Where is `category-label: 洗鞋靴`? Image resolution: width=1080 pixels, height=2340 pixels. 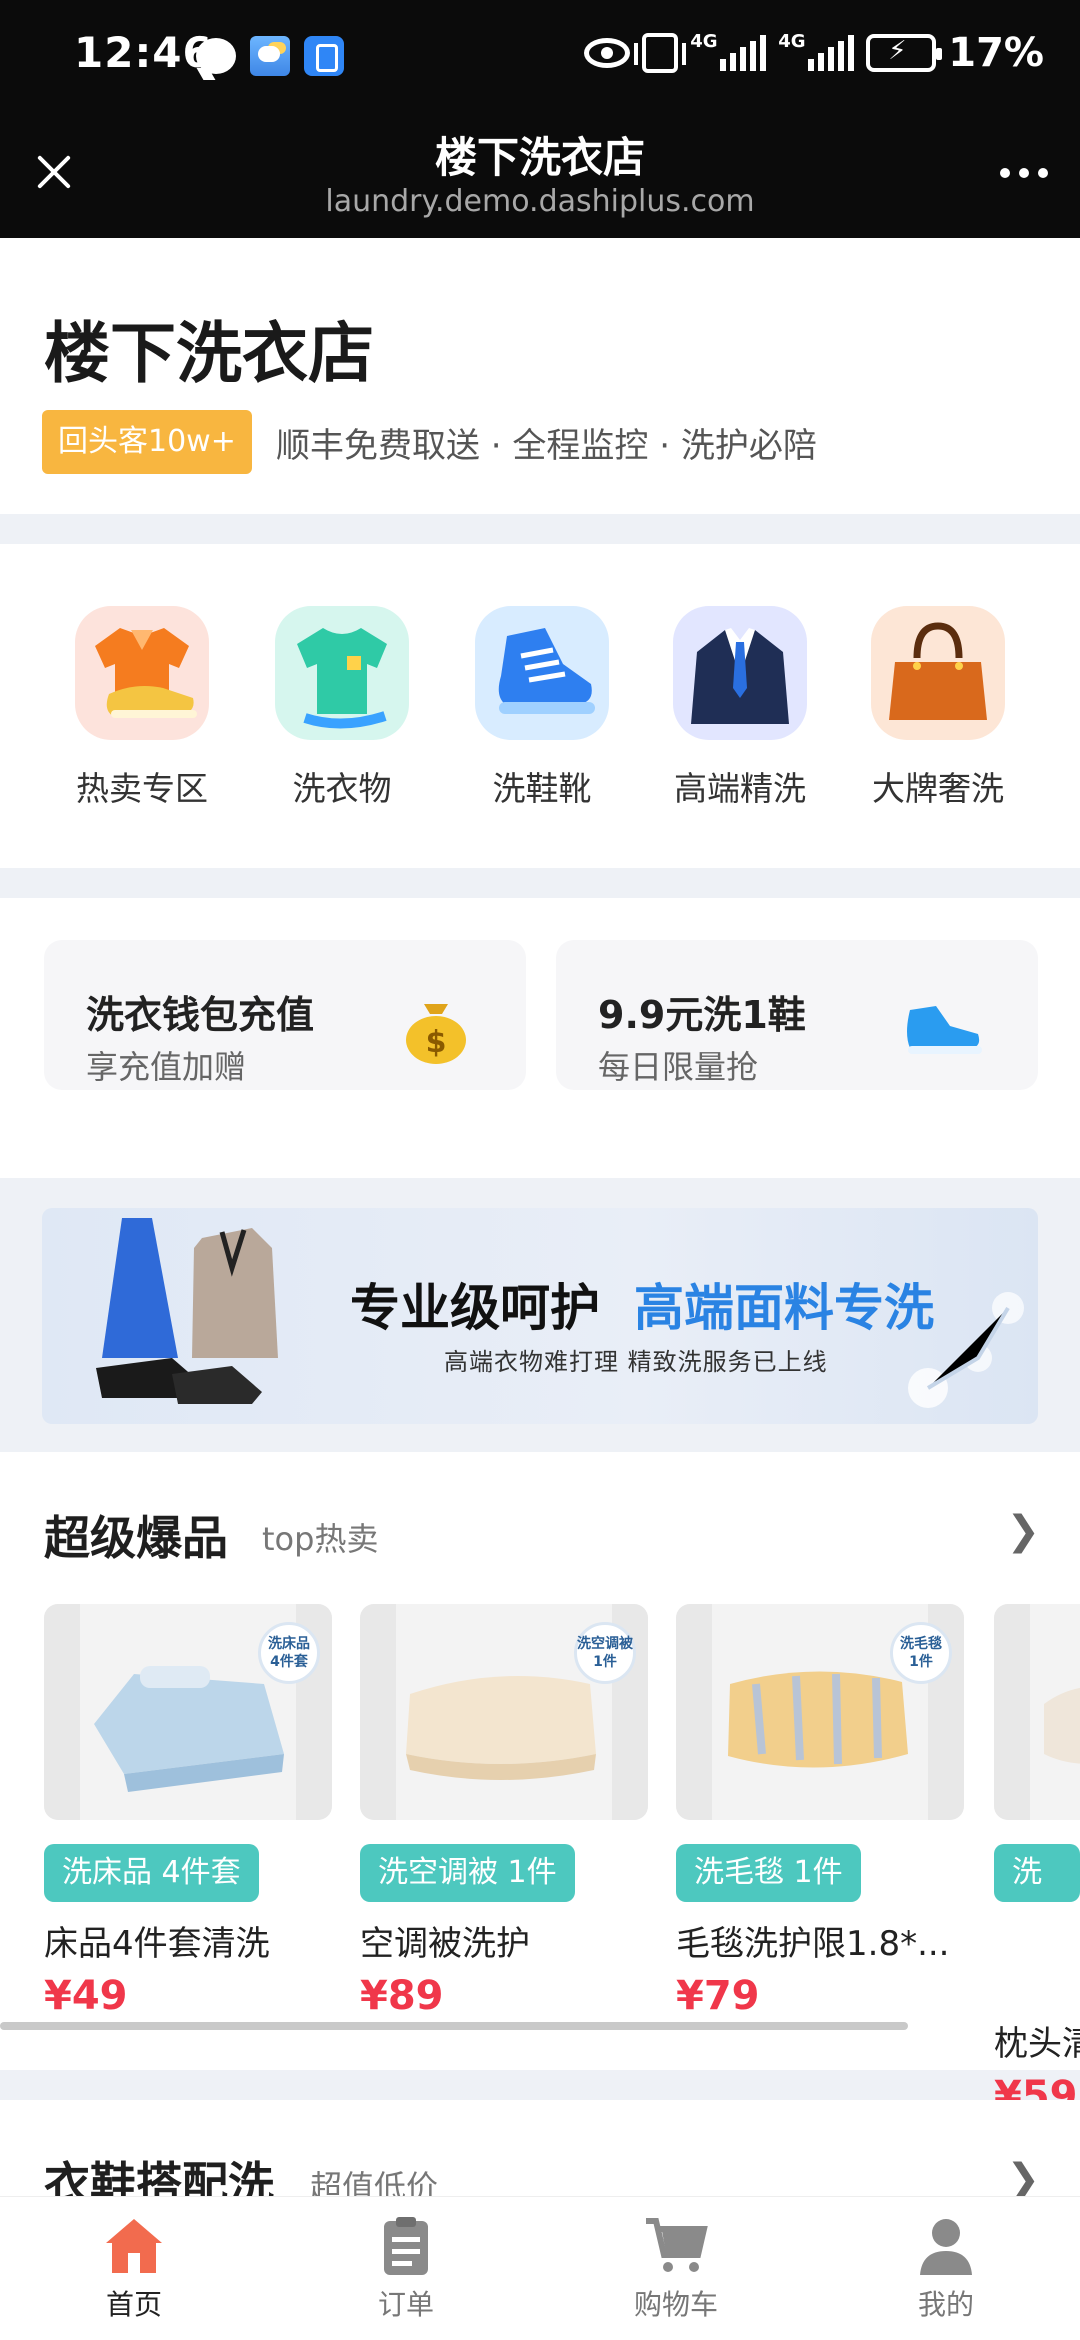
category-label: 洗鞋靴 is located at coordinates (542, 788).